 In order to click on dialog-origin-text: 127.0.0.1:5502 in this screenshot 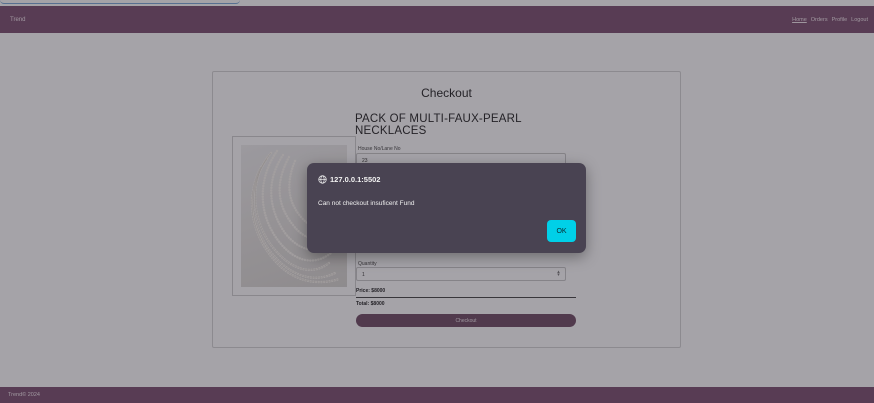, I will do `click(355, 179)`.